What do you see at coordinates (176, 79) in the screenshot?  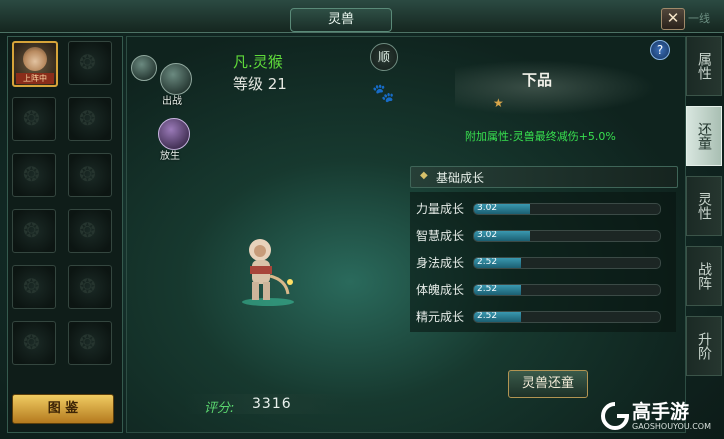 I see `fight-icon` at bounding box center [176, 79].